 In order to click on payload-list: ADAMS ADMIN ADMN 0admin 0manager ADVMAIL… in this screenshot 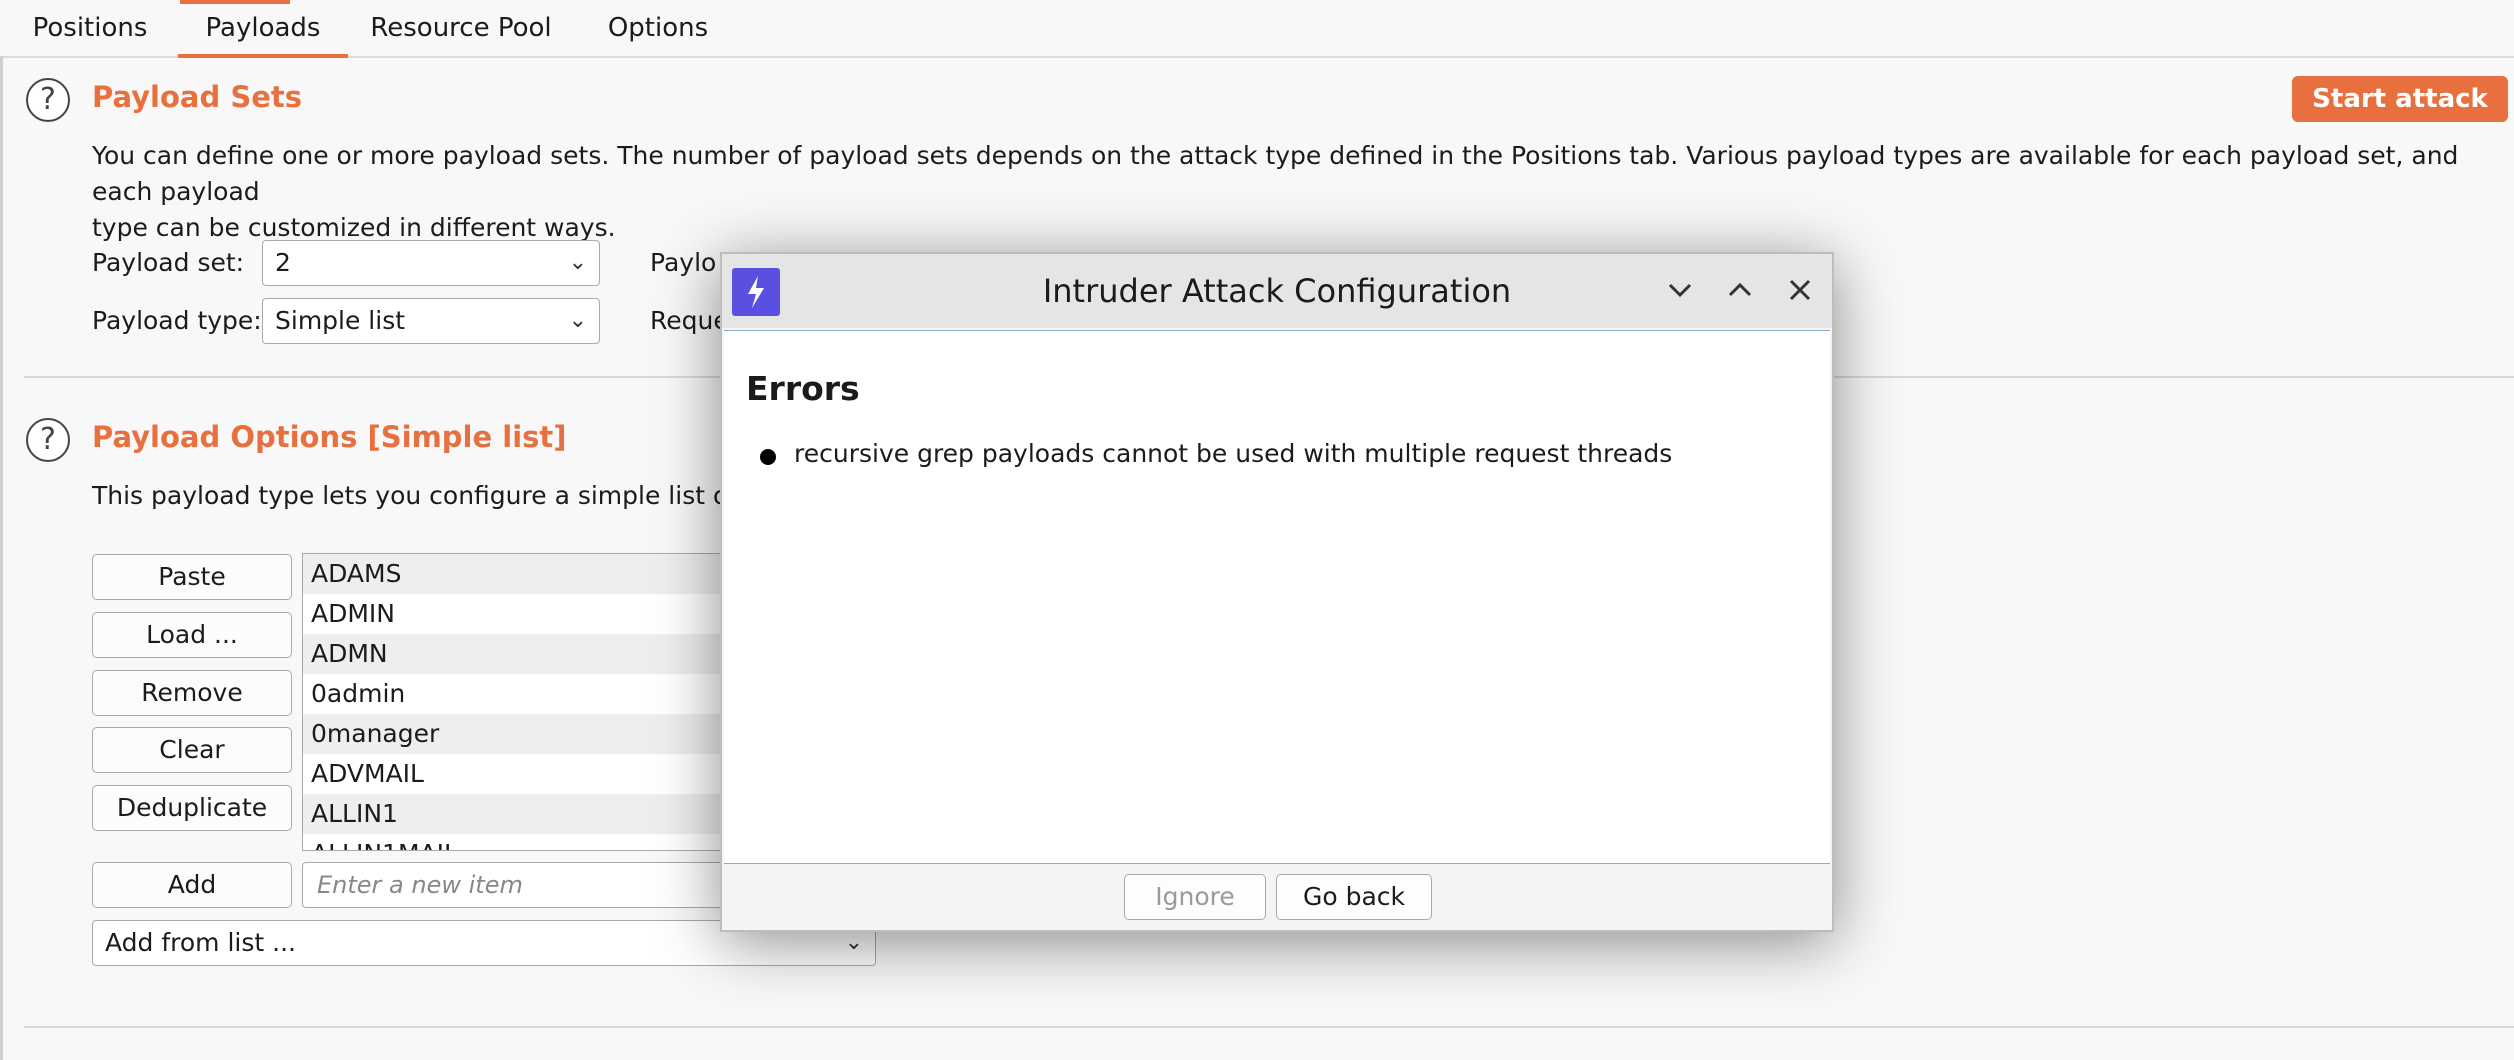, I will do `click(532, 702)`.